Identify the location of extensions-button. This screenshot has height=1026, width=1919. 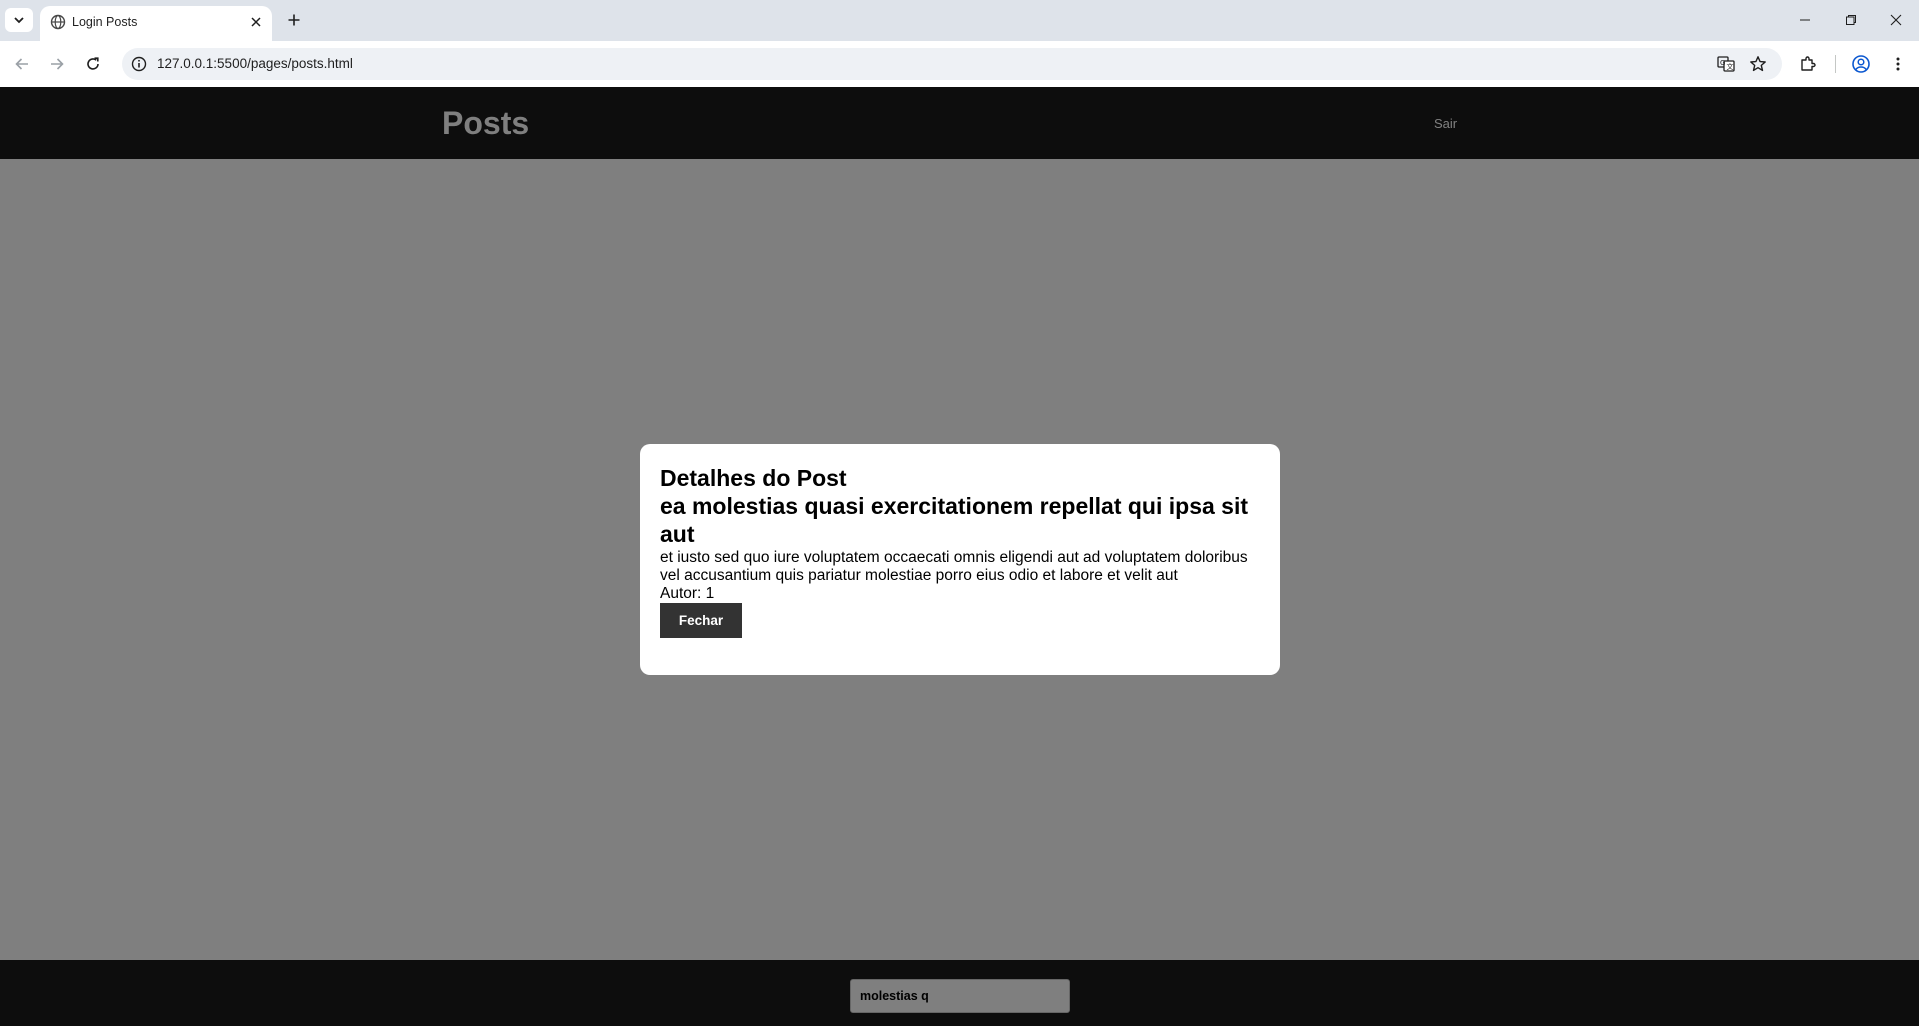
(1808, 64).